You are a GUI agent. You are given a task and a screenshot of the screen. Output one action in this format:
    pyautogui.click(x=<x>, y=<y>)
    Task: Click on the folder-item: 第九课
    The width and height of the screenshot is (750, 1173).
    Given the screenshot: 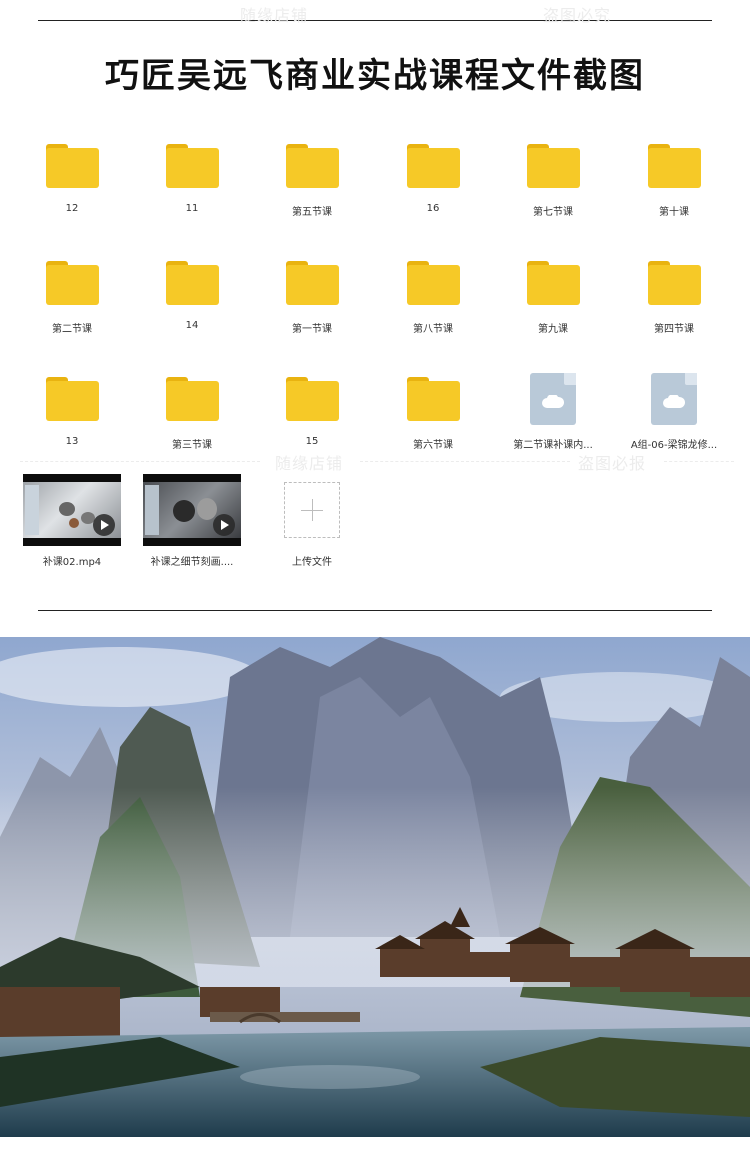 What is the action you would take?
    pyautogui.click(x=553, y=293)
    